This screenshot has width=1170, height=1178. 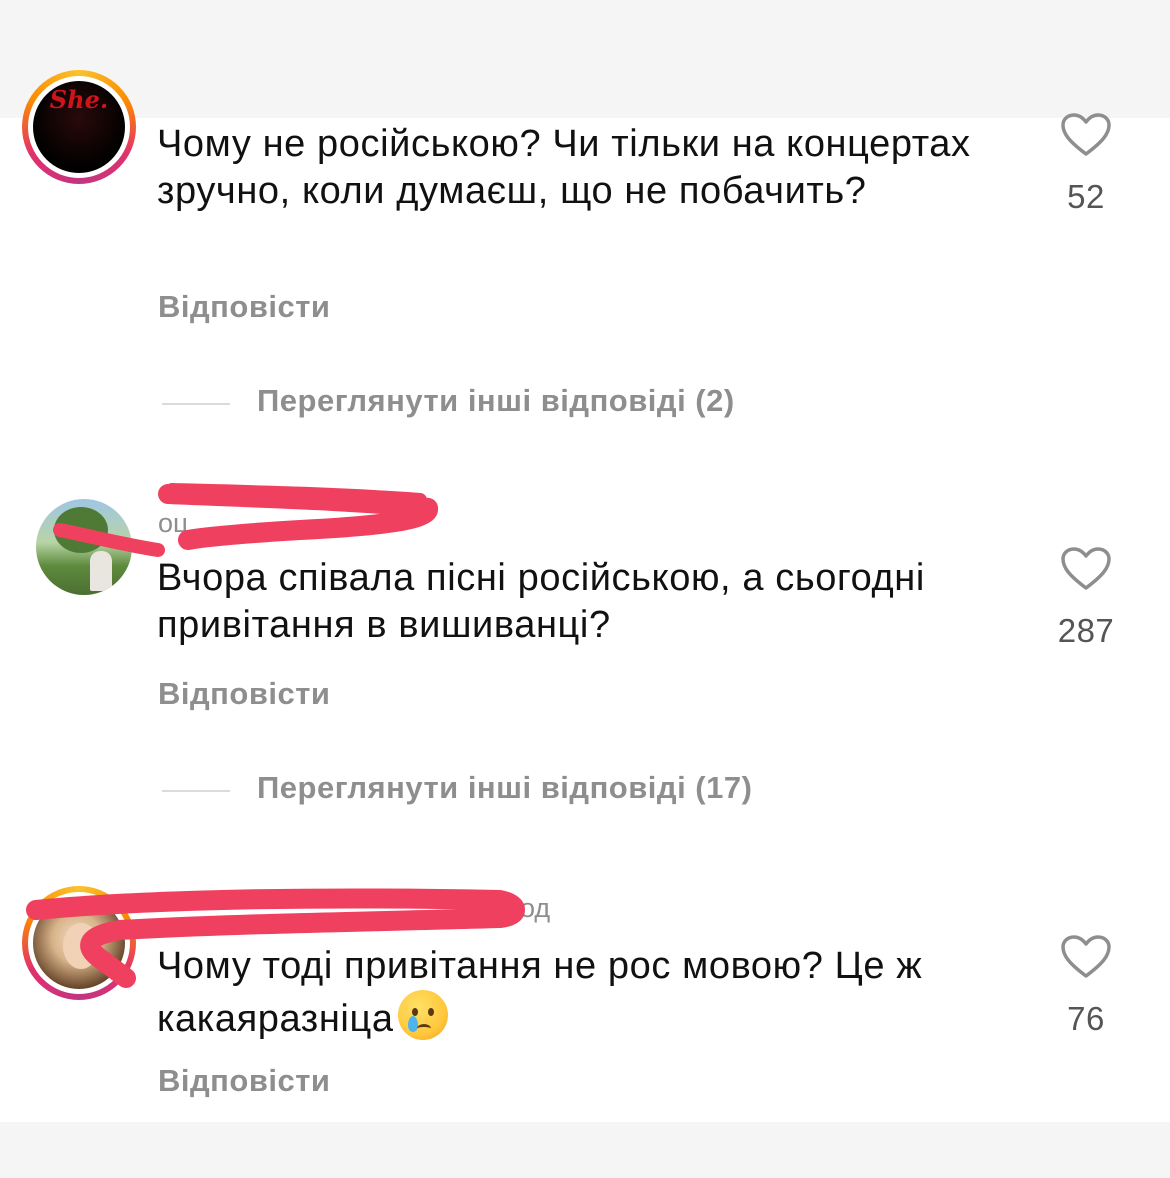 I want to click on avatar-1: She., so click(x=79, y=127).